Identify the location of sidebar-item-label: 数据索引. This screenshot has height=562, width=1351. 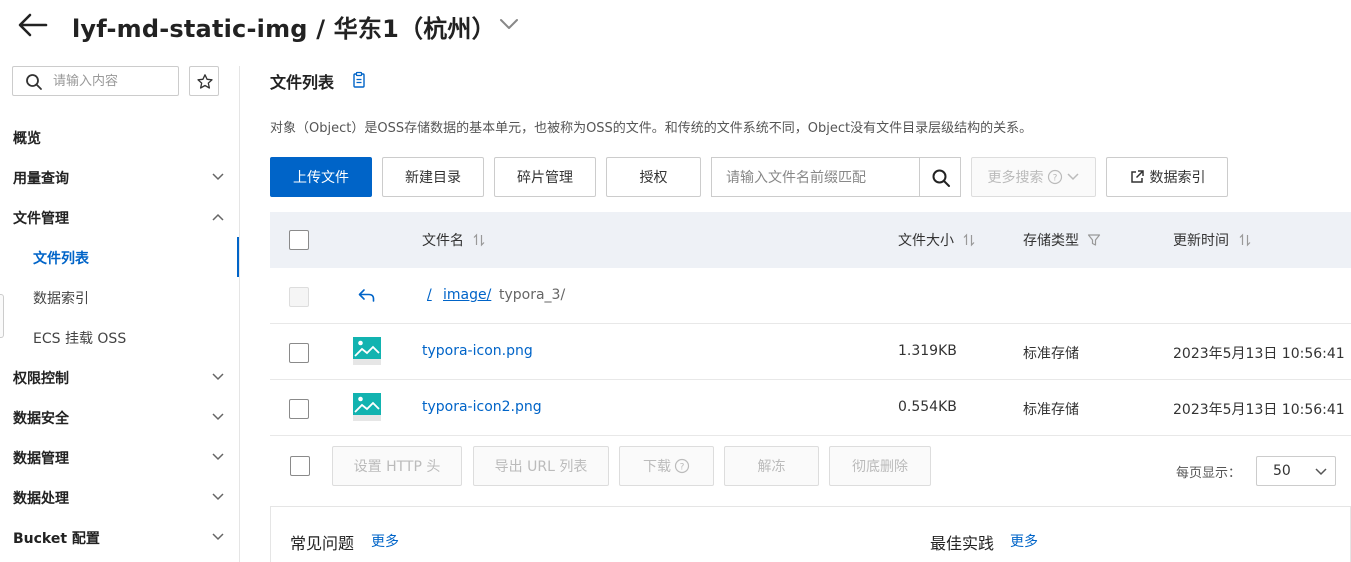
(61, 299).